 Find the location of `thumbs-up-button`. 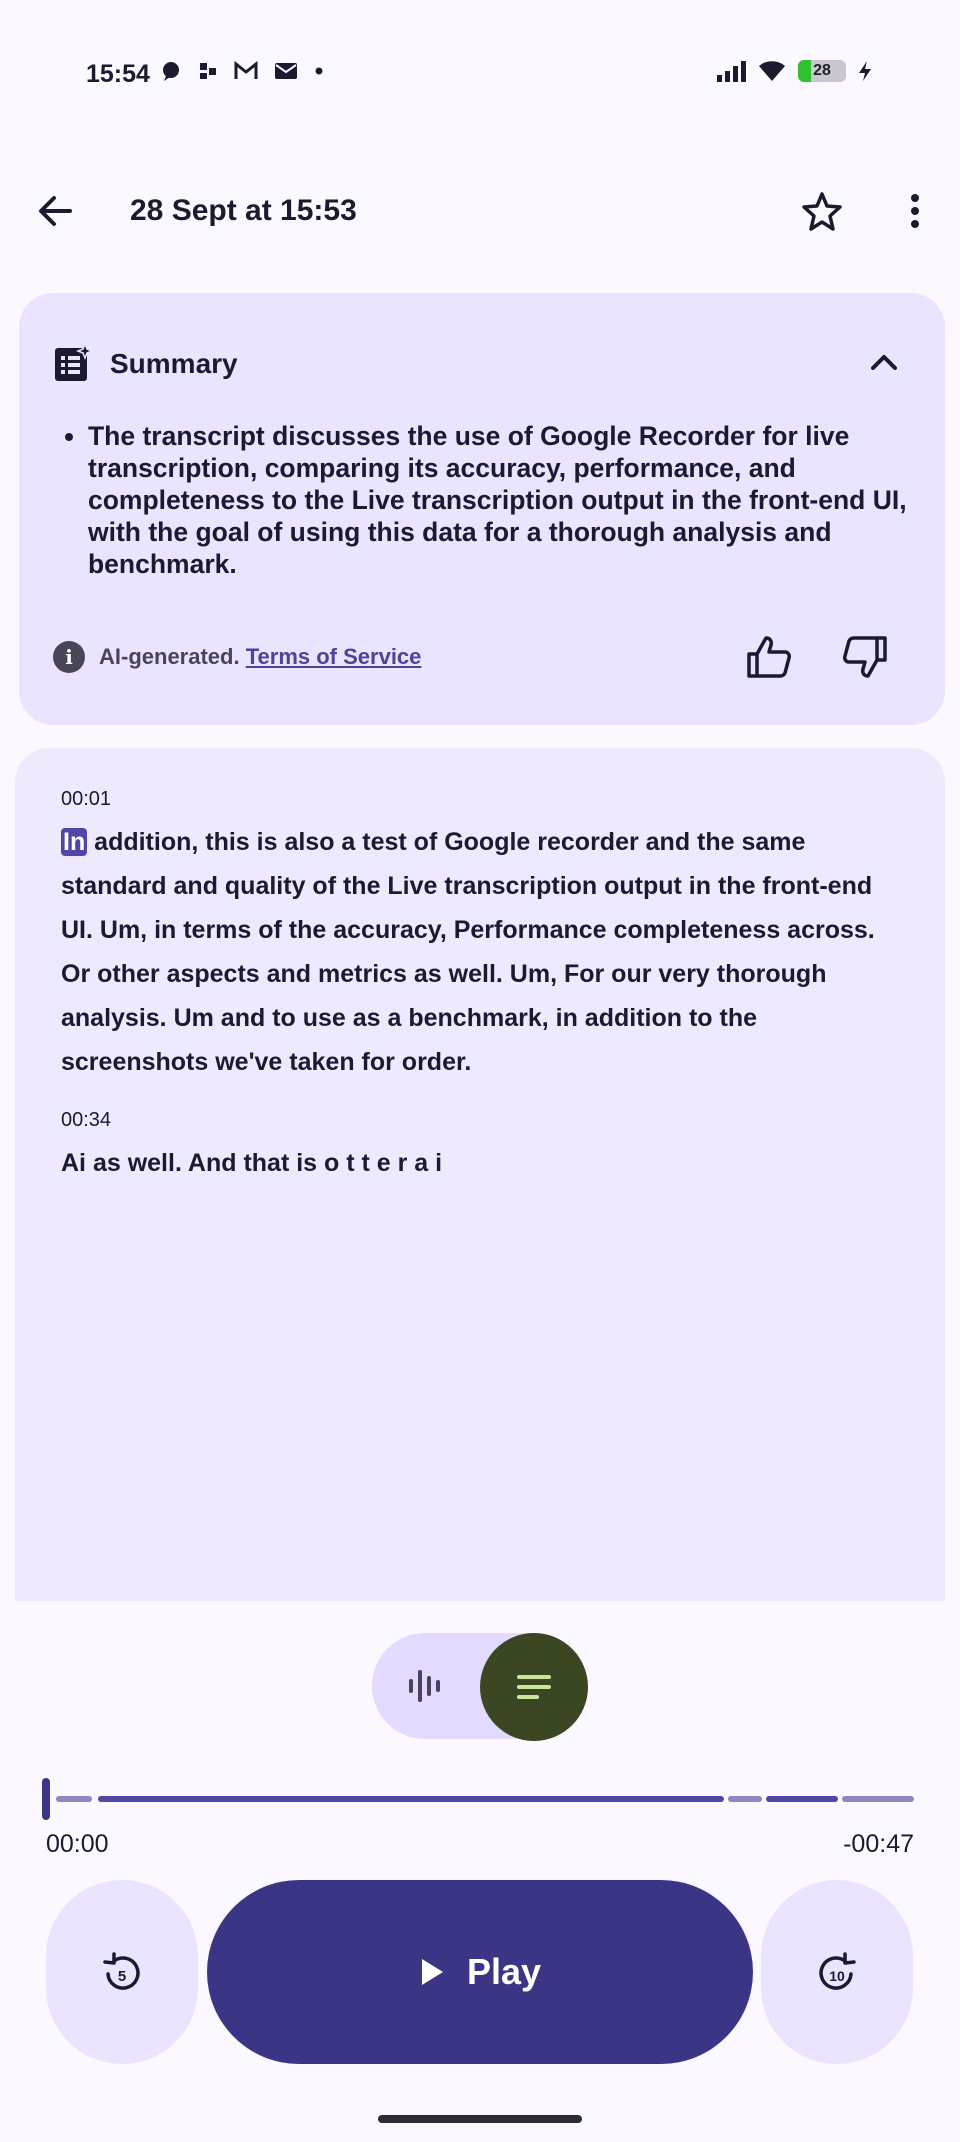

thumbs-up-button is located at coordinates (769, 657).